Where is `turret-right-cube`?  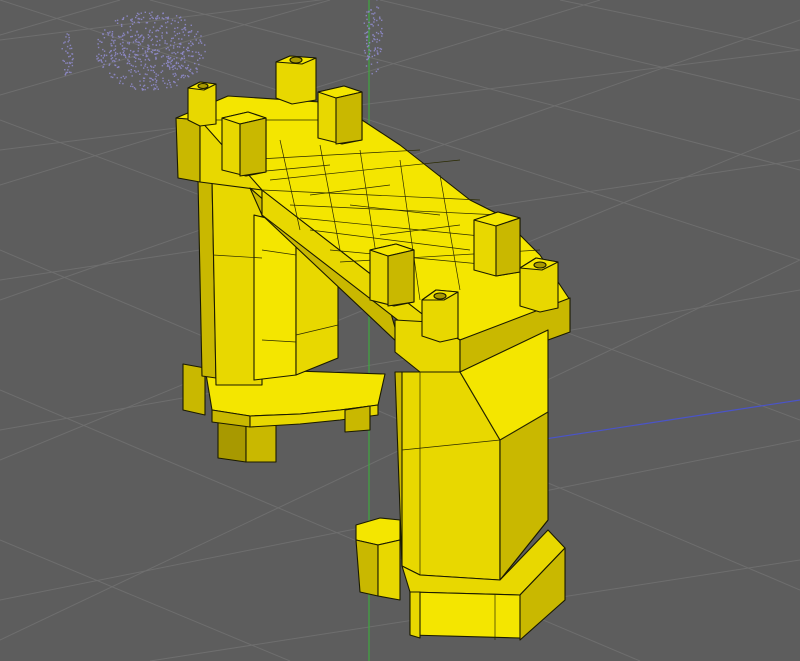
turret-right-cube is located at coordinates (497, 244).